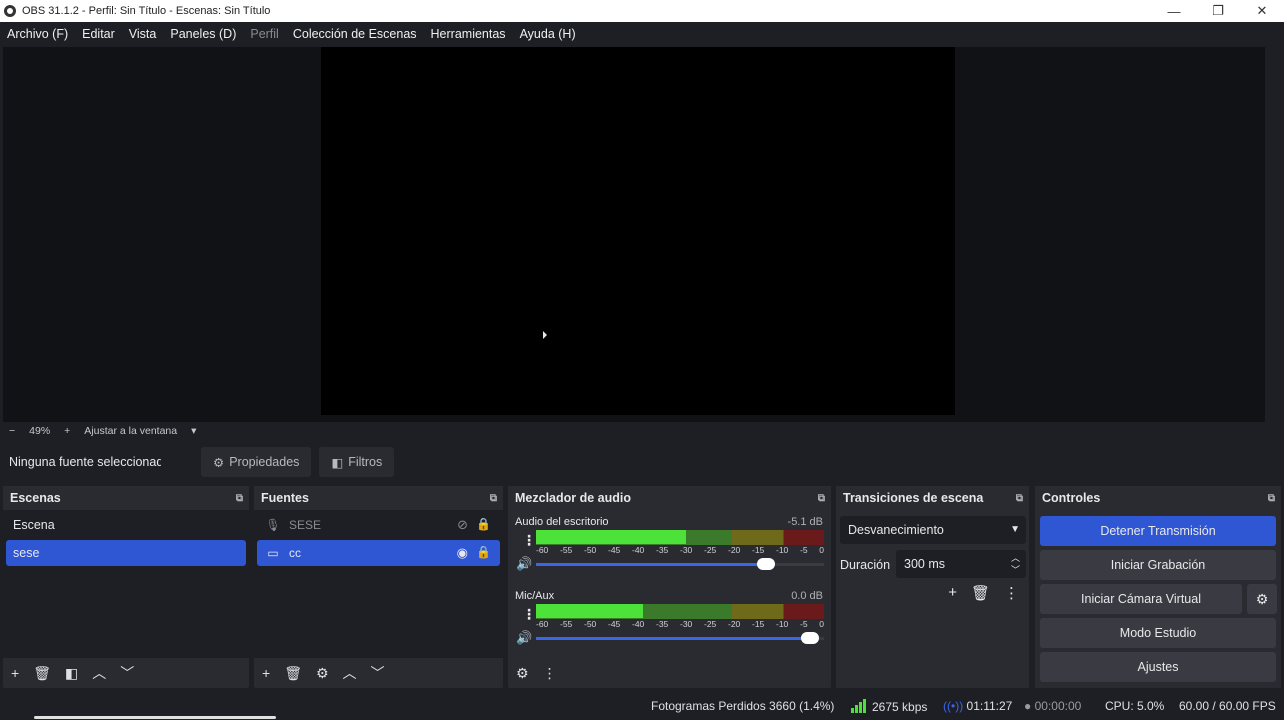  Describe the element at coordinates (71, 673) in the screenshot. I see `scene-filters-button: ◧` at that location.